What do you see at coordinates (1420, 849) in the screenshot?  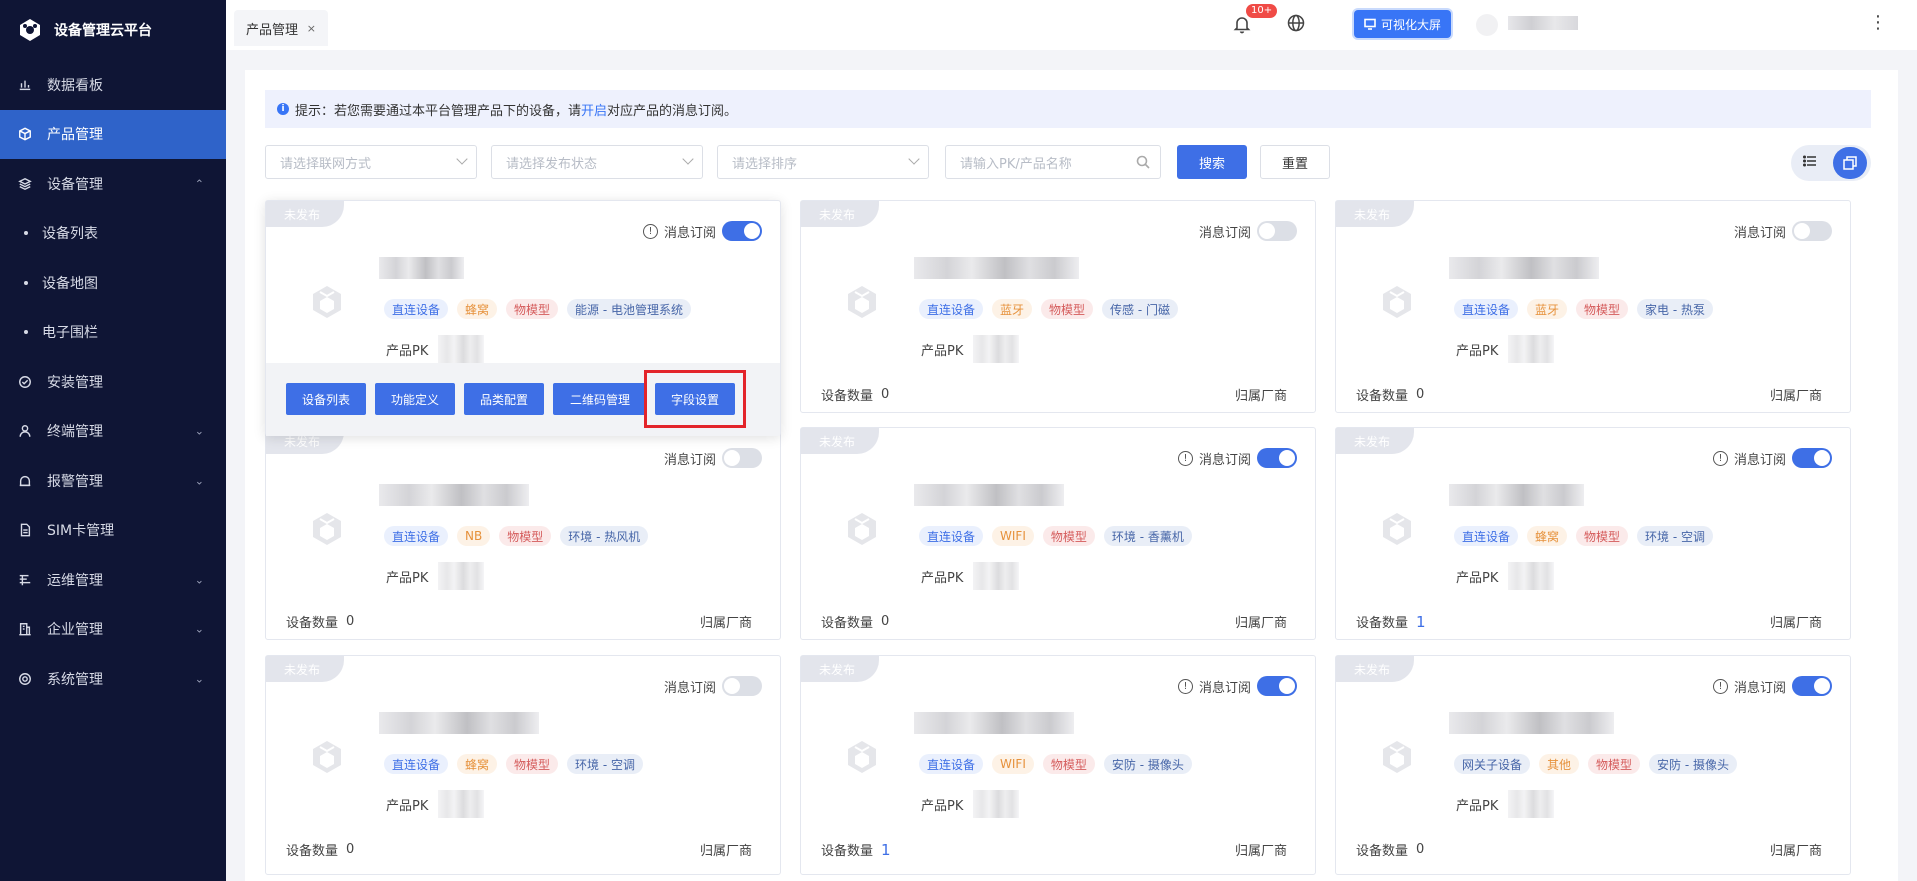 I see `device-count-value: 0` at bounding box center [1420, 849].